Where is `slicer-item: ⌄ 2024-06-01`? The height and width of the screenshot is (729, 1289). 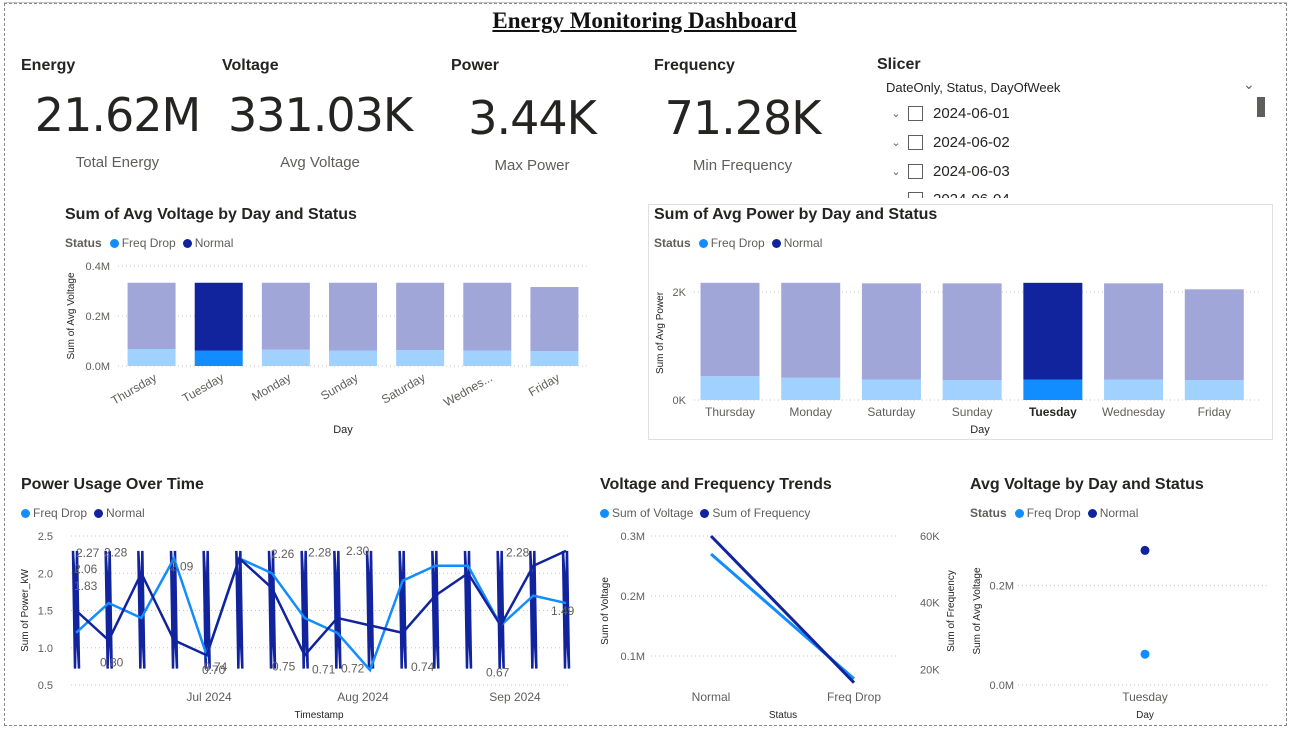 slicer-item: ⌄ 2024-06-01 is located at coordinates (947, 113).